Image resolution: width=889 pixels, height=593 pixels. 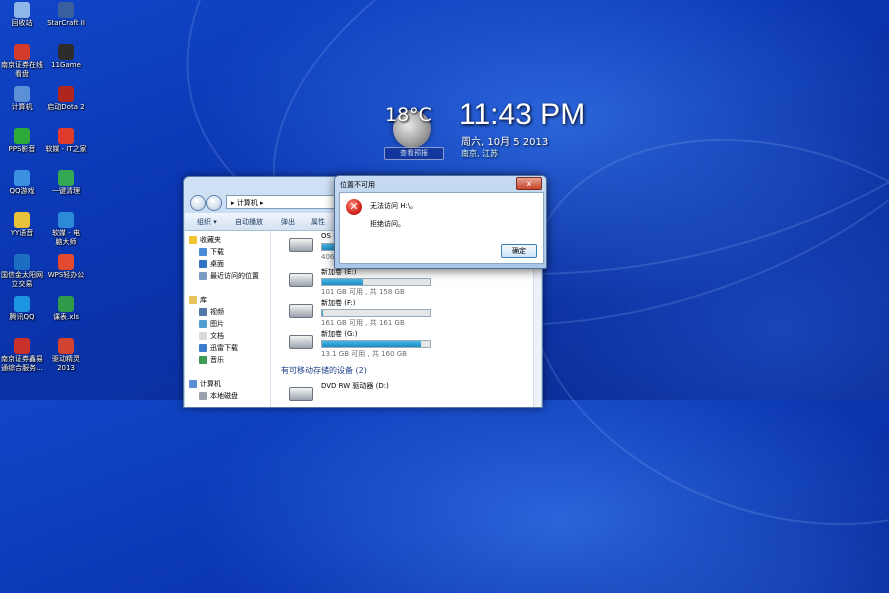 What do you see at coordinates (22, 317) in the screenshot?
I see `desktop-icon-label: 腾讯QQ` at bounding box center [22, 317].